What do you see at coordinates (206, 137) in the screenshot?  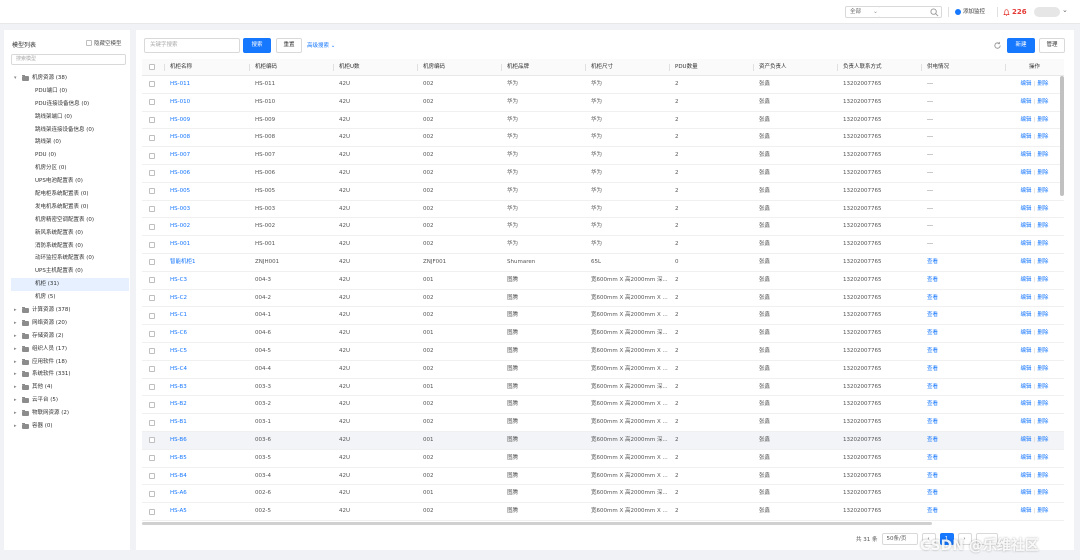 I see `cabinet-name-link: HS-008` at bounding box center [206, 137].